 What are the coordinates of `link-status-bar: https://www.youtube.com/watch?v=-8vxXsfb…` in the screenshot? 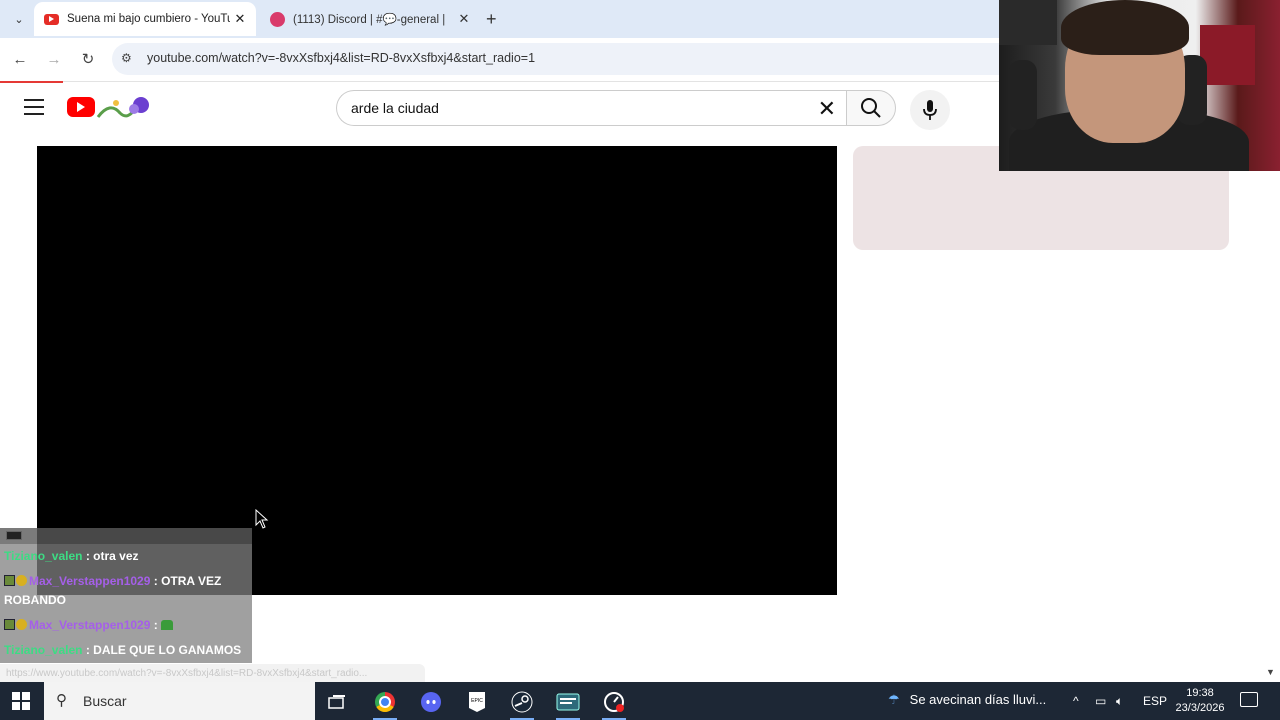 It's located at (212, 673).